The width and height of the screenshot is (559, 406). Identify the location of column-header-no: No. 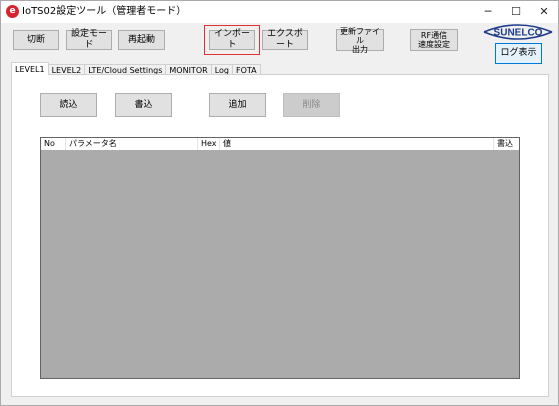
(53, 144).